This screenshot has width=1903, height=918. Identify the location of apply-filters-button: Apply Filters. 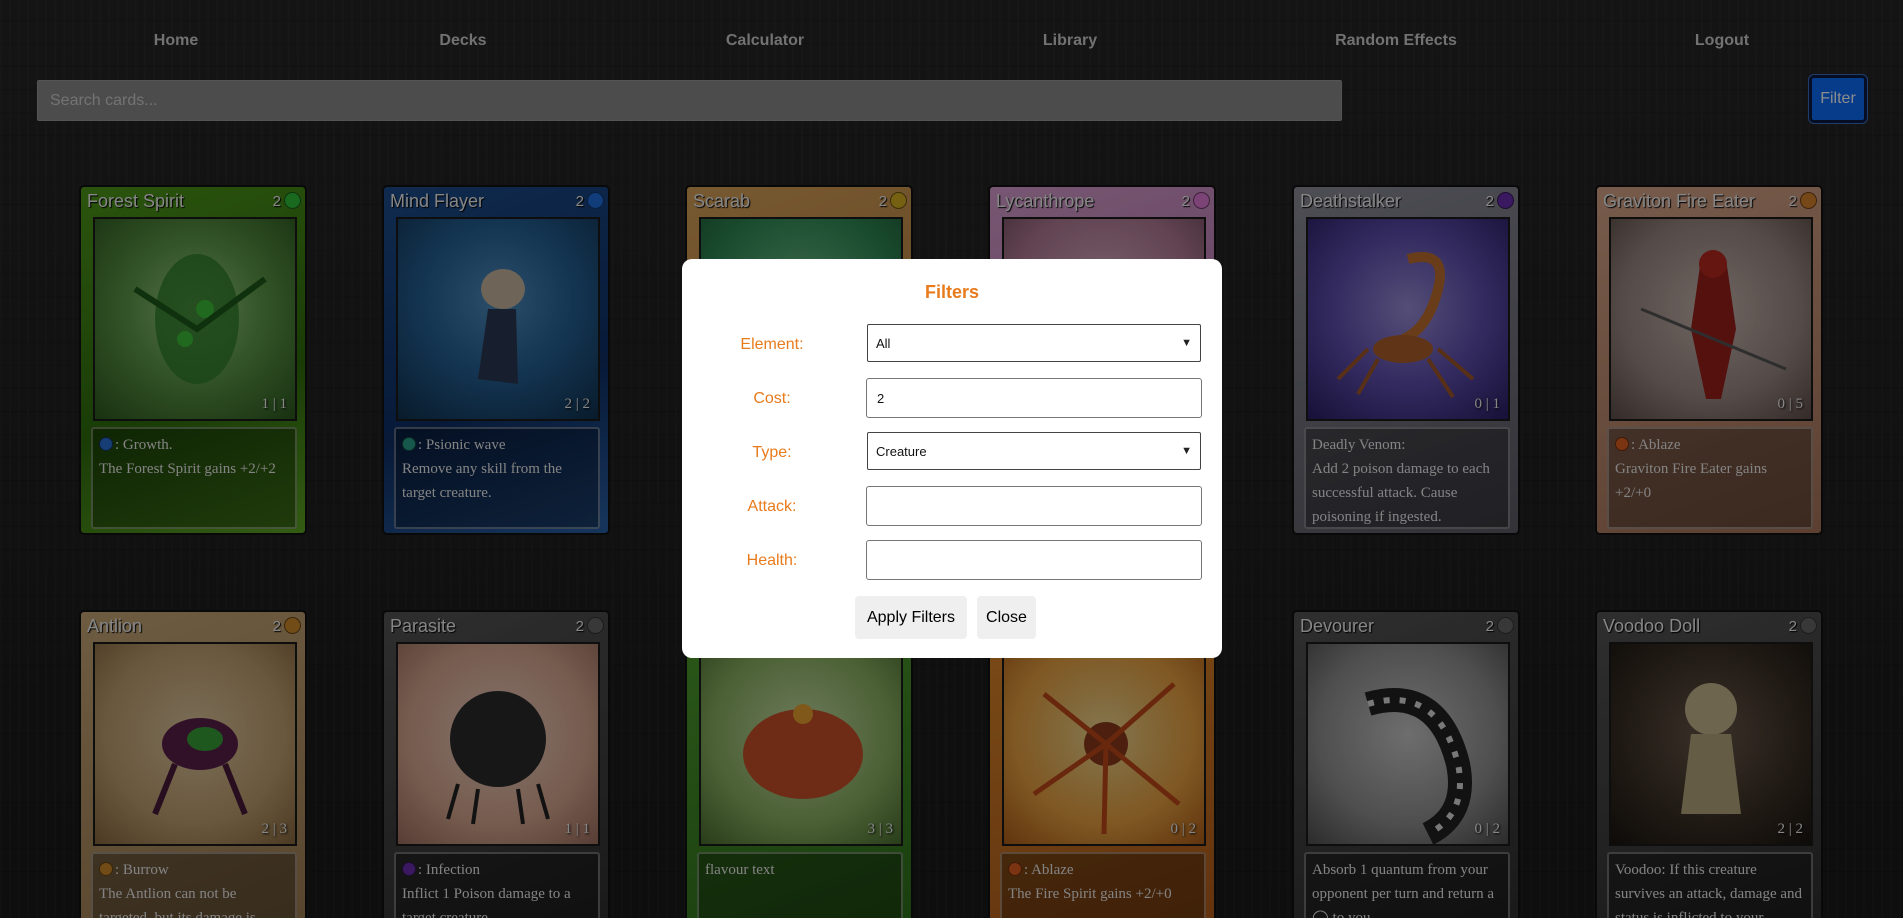
(911, 617).